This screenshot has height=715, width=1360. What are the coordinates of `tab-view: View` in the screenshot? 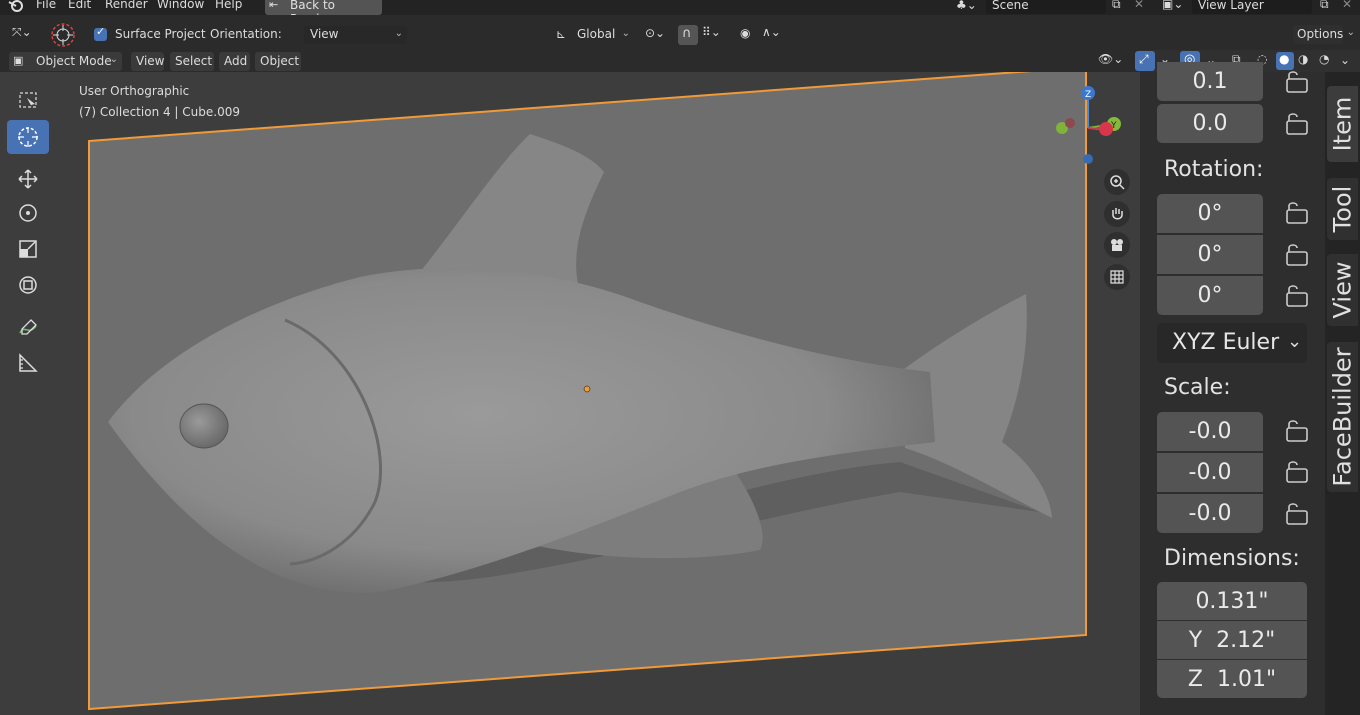 It's located at (1342, 290).